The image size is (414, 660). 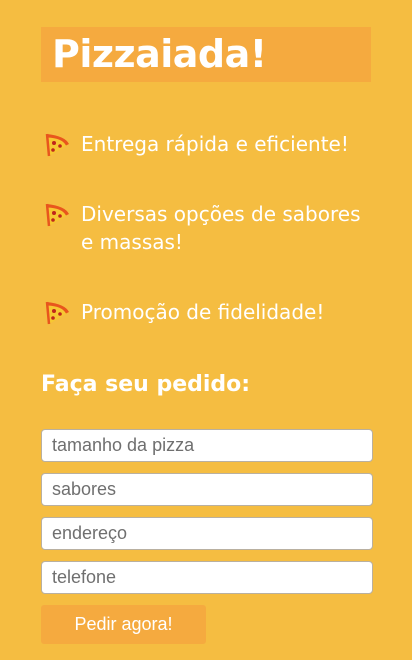 What do you see at coordinates (221, 228) in the screenshot?
I see `feature-text: Diversas opções de sabores e massas!` at bounding box center [221, 228].